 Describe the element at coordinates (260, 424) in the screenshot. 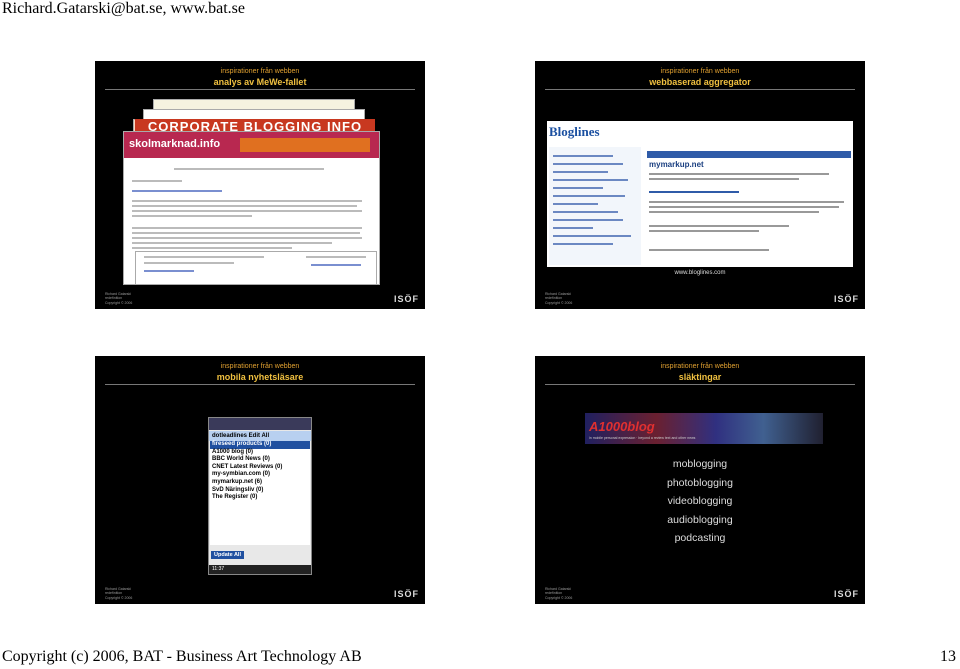

I see `phone-toolbar` at that location.